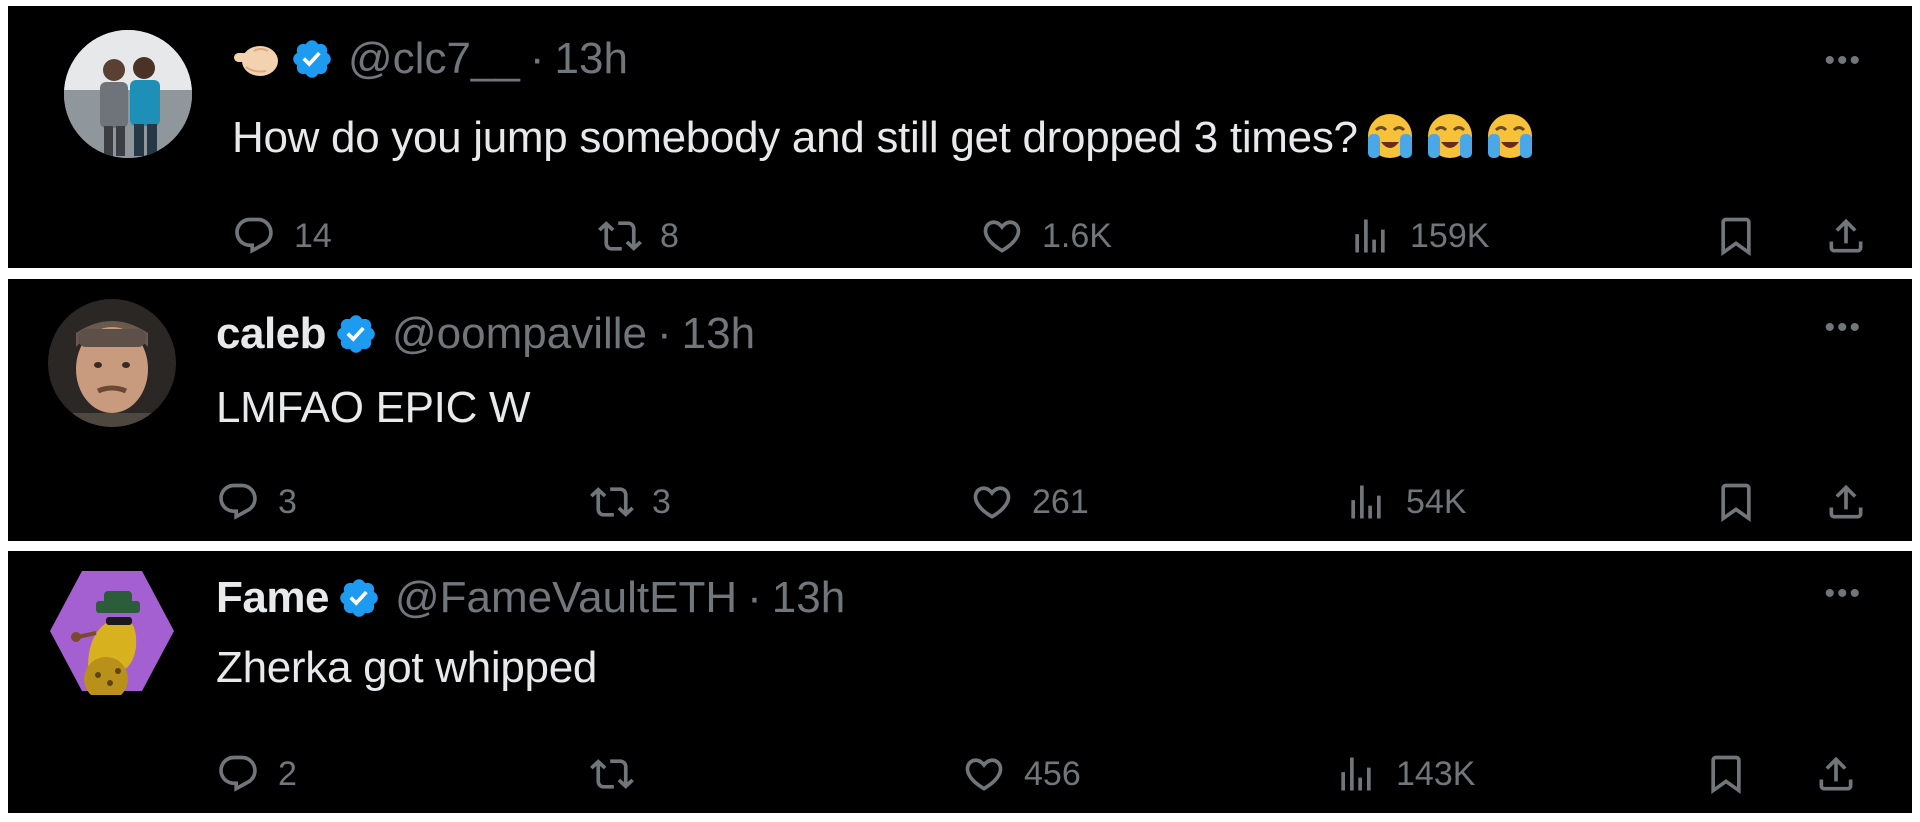 The height and width of the screenshot is (822, 1920). What do you see at coordinates (434, 59) in the screenshot?
I see `user-handle: @clc7__` at bounding box center [434, 59].